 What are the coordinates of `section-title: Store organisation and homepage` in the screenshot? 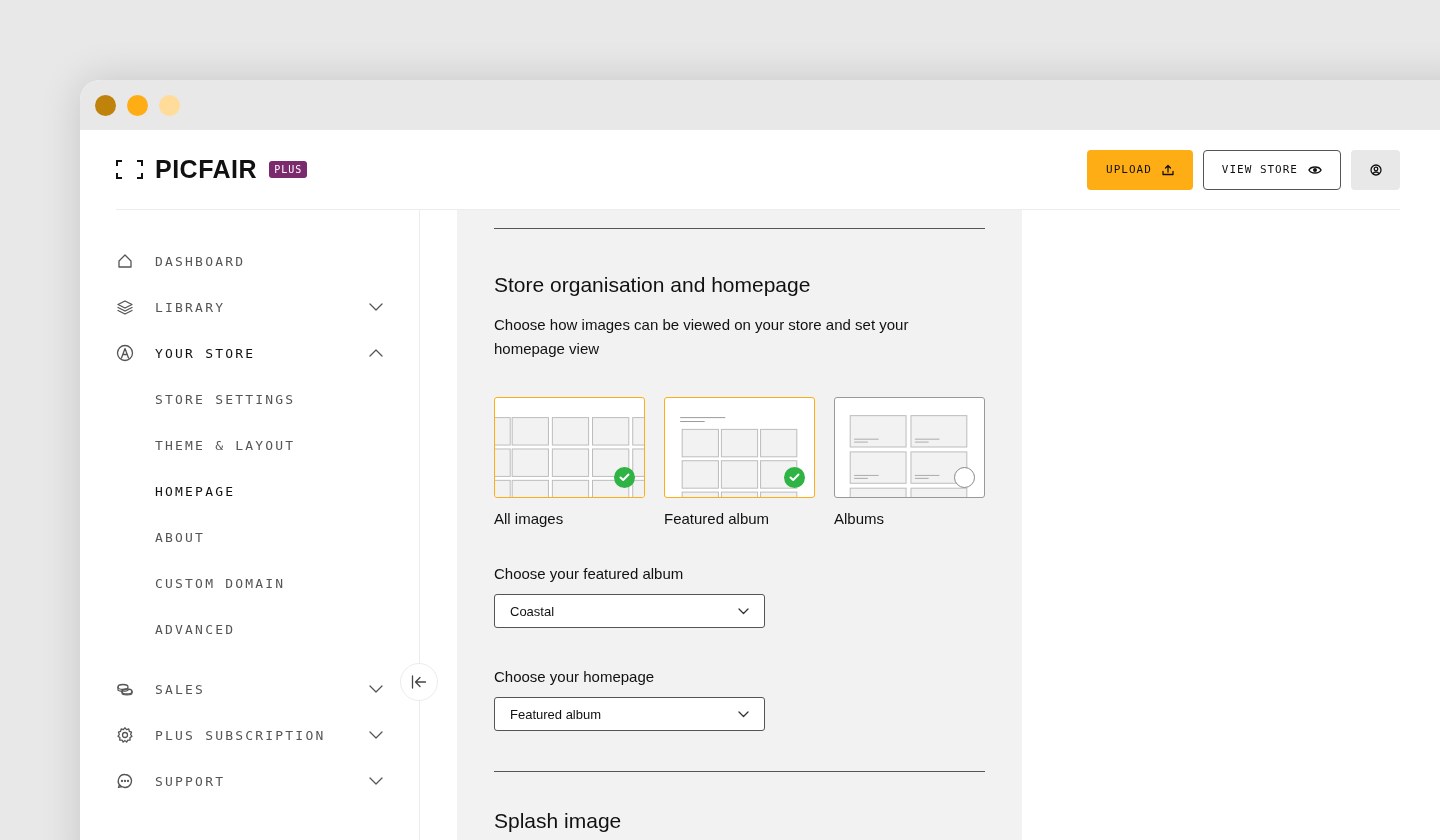 It's located at (653, 285).